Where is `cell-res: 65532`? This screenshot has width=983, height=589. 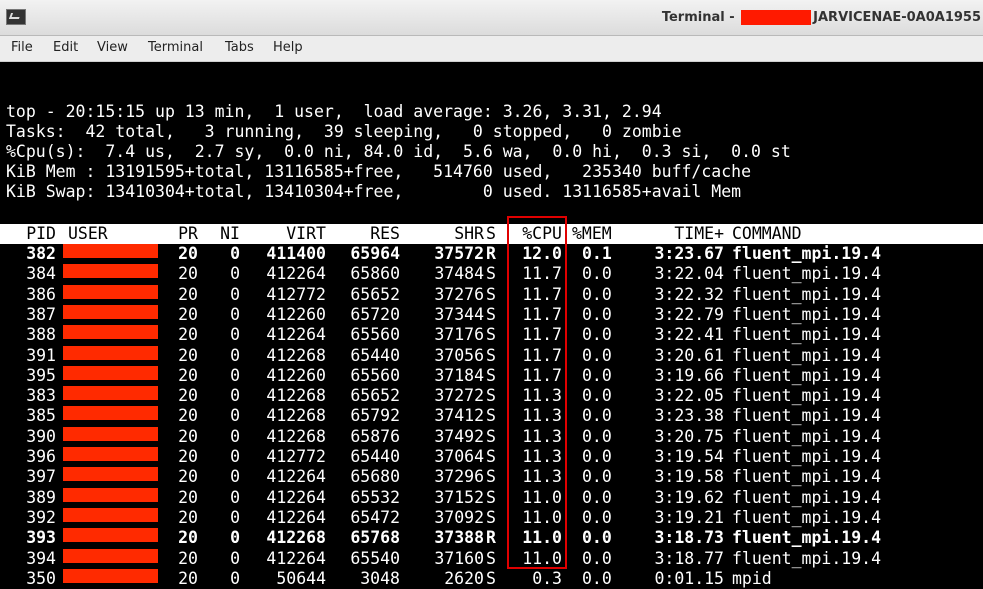
cell-res: 65532 is located at coordinates (375, 497).